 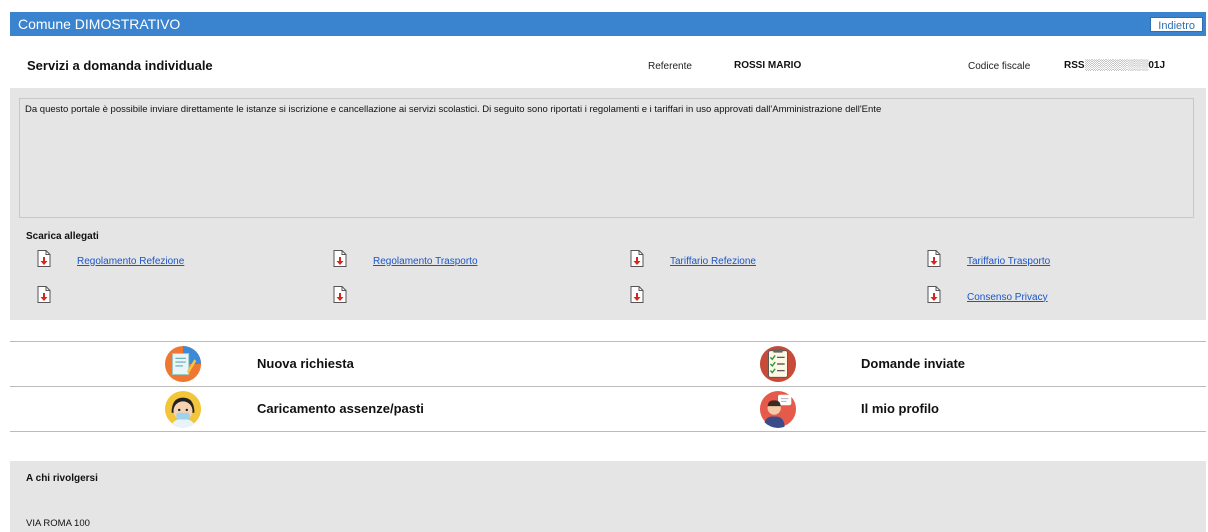 I want to click on attachment-link: Consenso Privacy, so click(x=1007, y=297).